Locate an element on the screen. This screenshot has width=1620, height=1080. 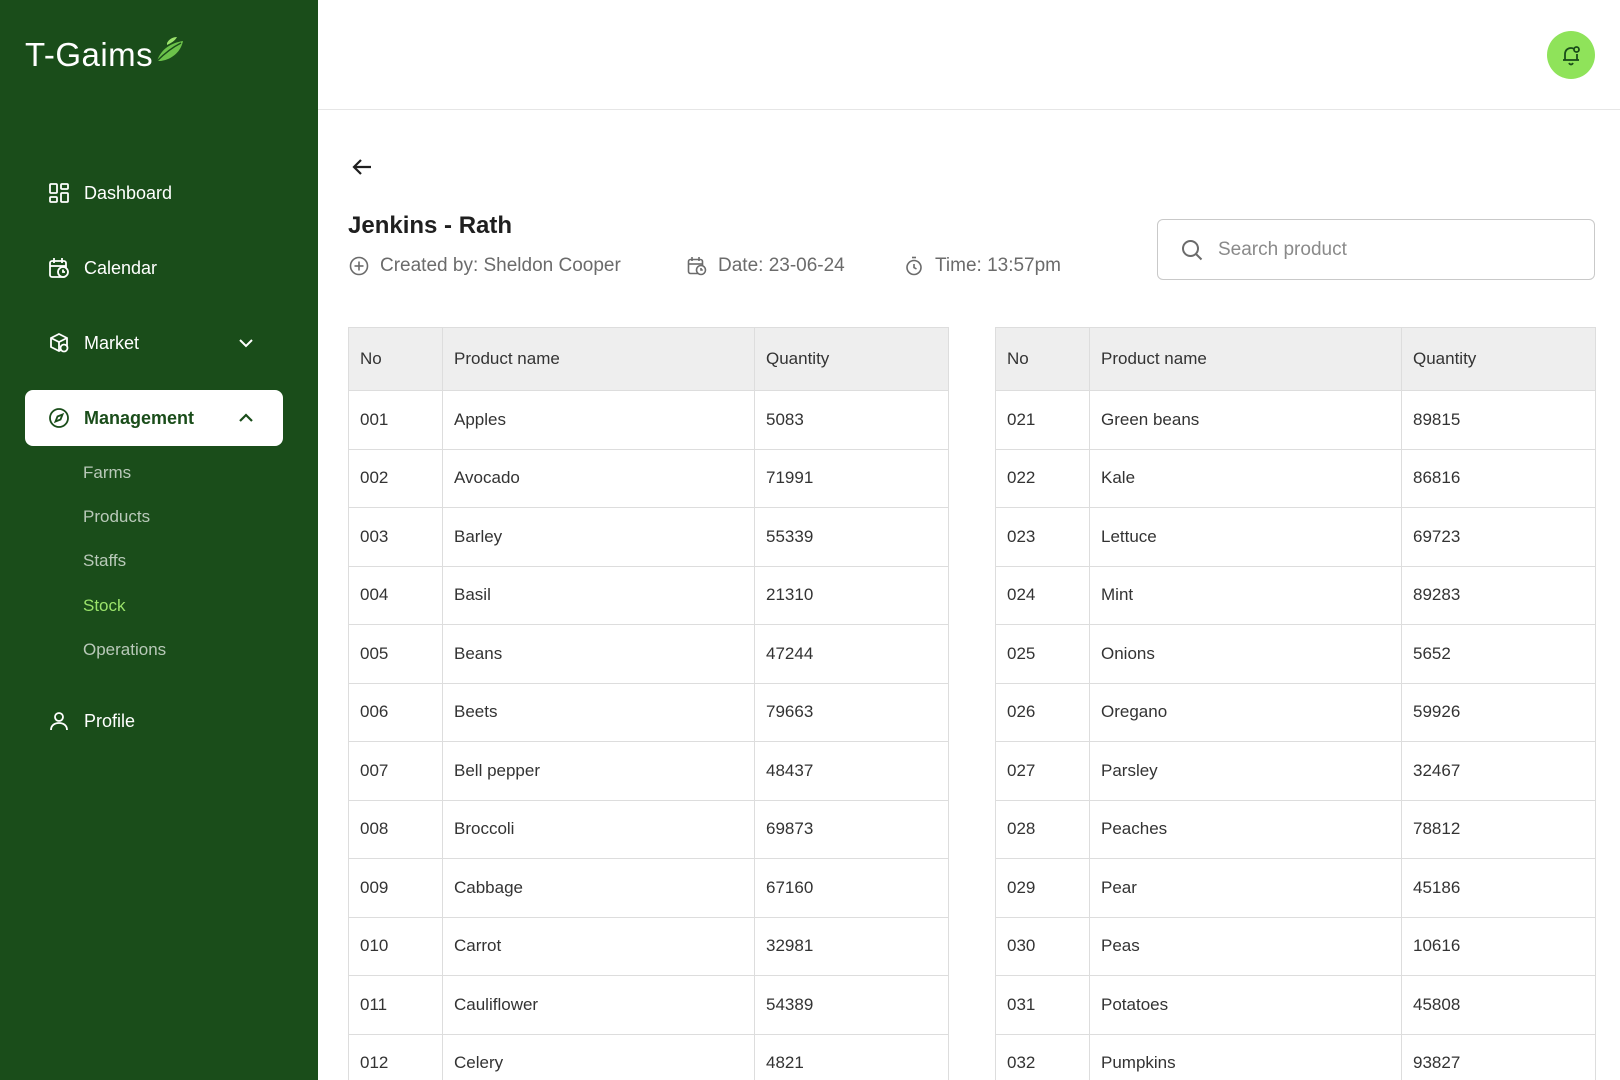
app-logo: T-Gaims is located at coordinates (106, 55).